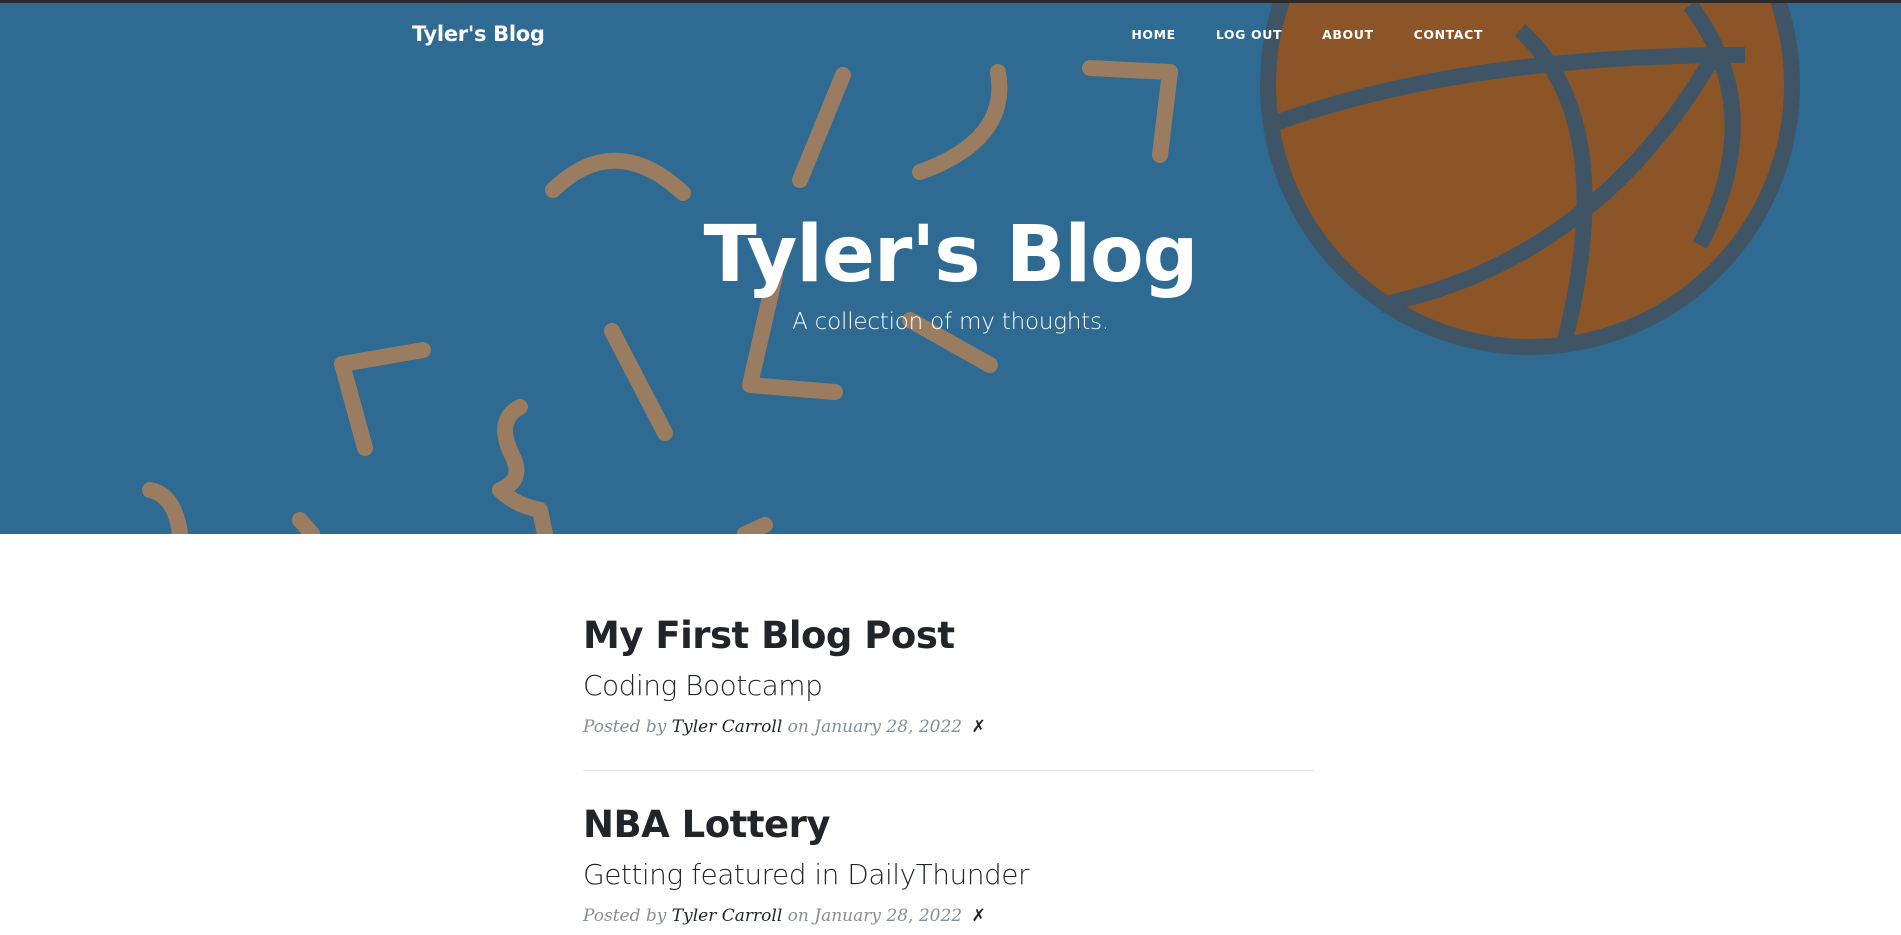 The image size is (1901, 935). I want to click on post-subtitle: Coding Bootcamp, so click(703, 685).